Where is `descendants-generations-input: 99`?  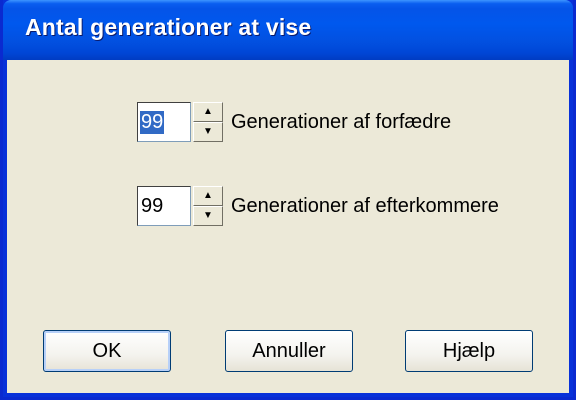 descendants-generations-input: 99 is located at coordinates (164, 206).